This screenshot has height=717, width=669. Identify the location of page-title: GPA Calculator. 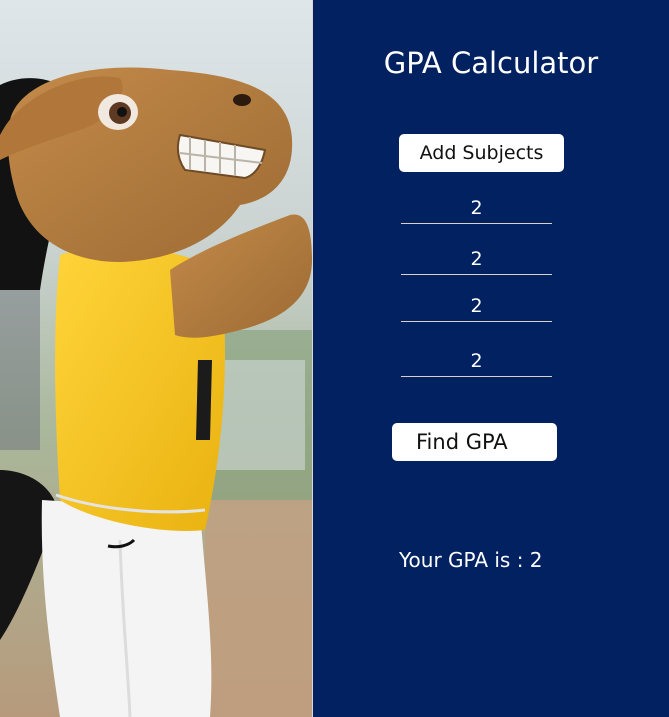
(491, 63).